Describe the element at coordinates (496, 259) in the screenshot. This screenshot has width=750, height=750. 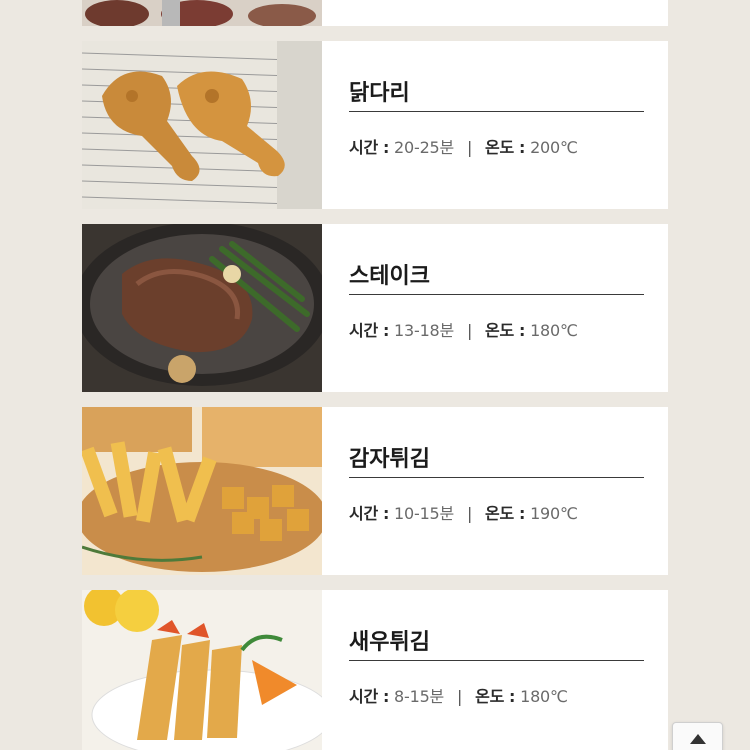
I see `food-name: 스테이크` at that location.